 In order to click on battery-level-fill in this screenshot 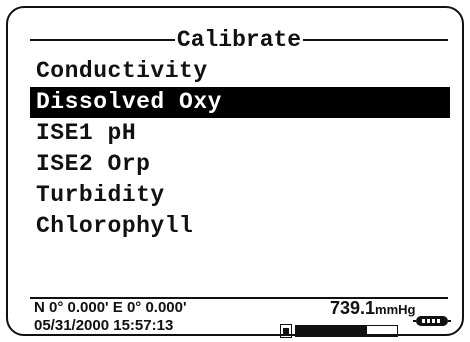, I will do `click(331, 331)`.